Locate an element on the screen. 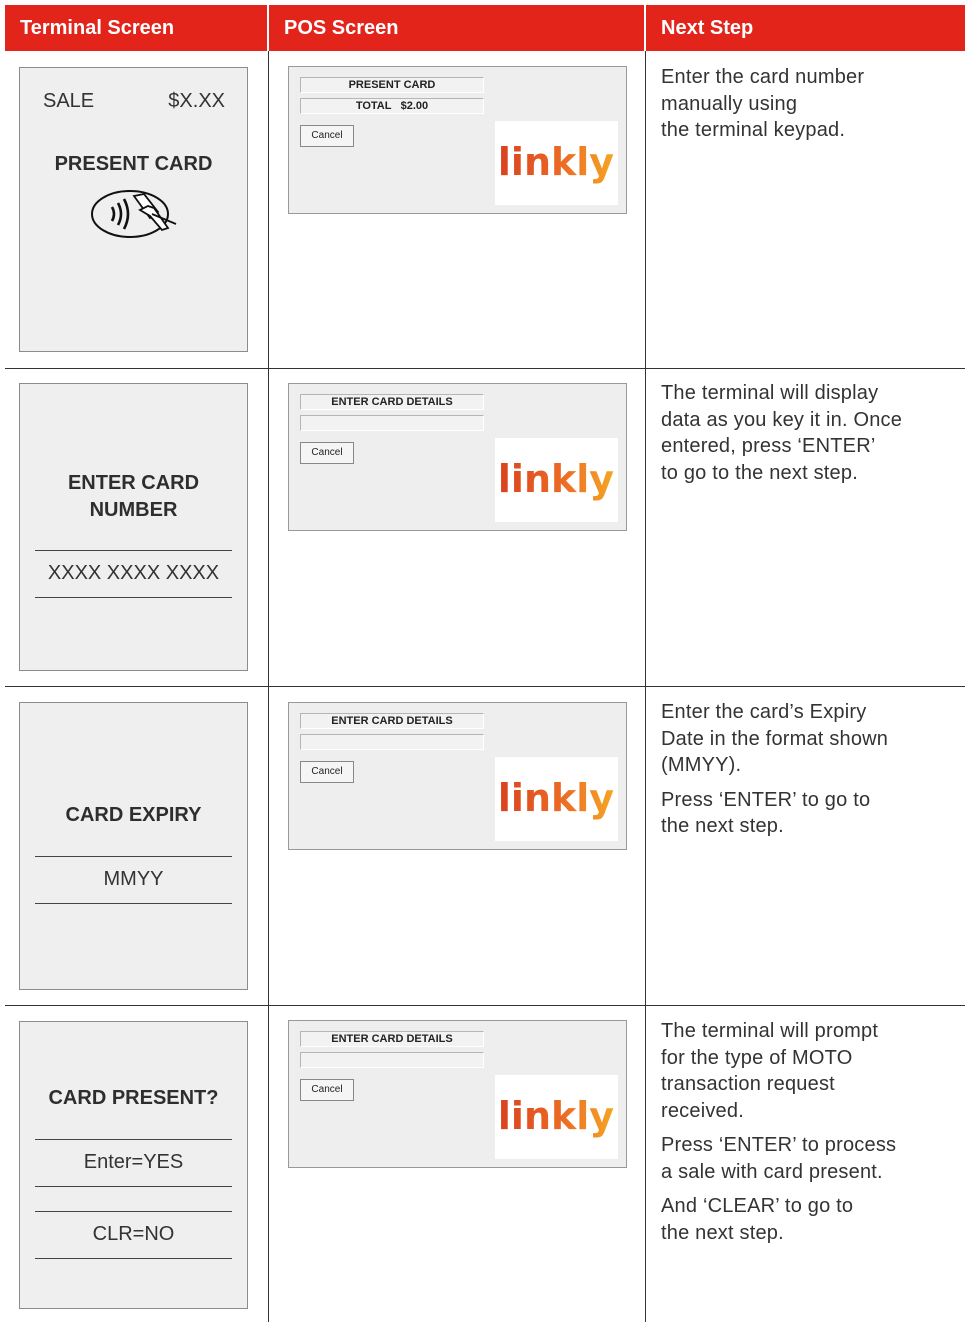 The height and width of the screenshot is (1322, 967). pos-total-field: TOTAL $2.00 is located at coordinates (392, 106).